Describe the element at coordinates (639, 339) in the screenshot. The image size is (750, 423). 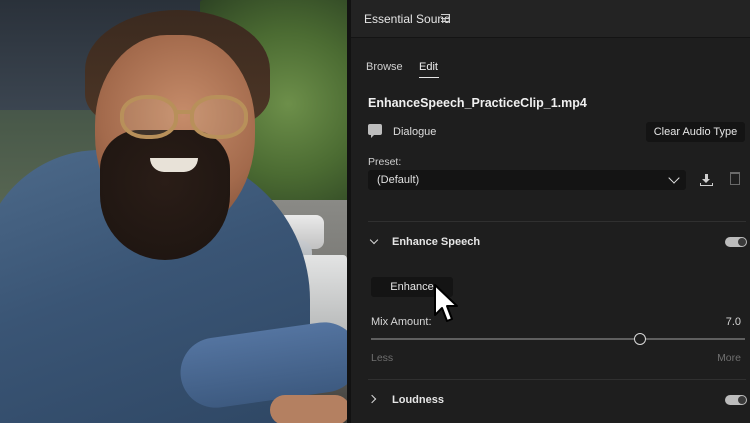
I see `mix-amount-slider-handle` at that location.